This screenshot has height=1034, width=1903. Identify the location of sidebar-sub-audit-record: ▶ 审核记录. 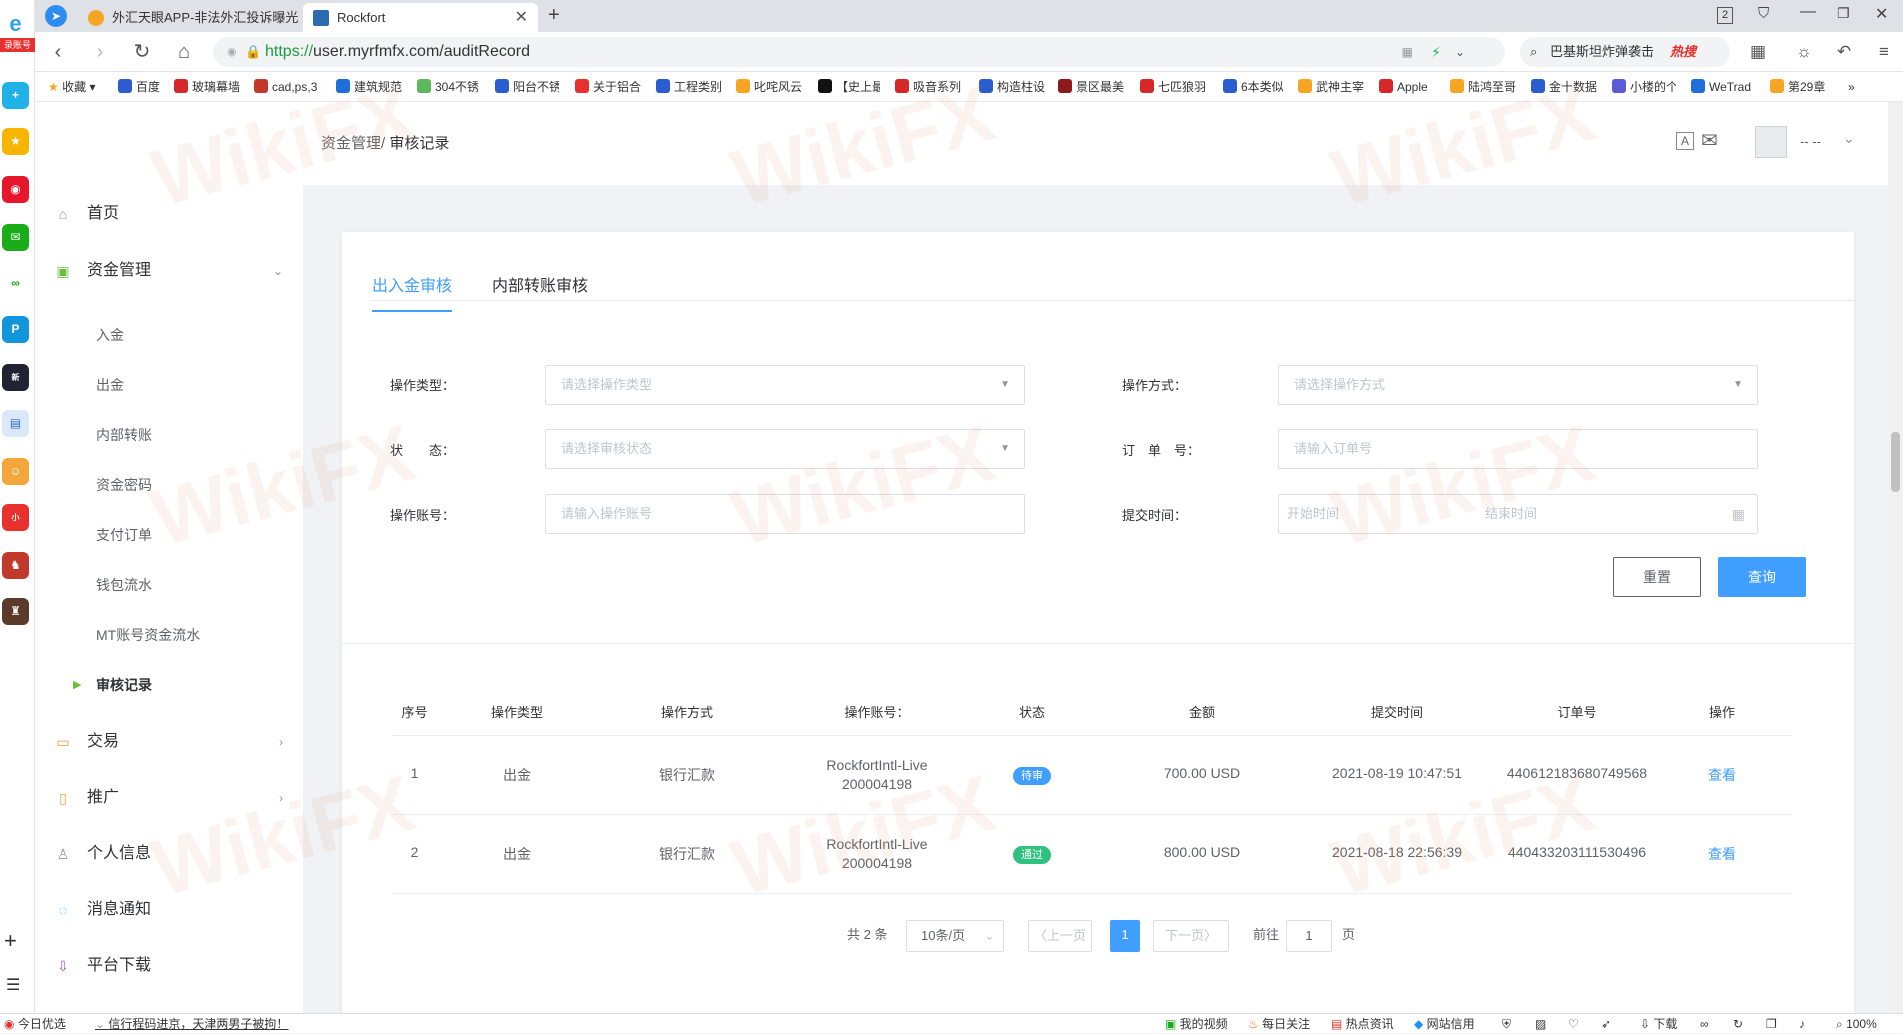
(169, 685).